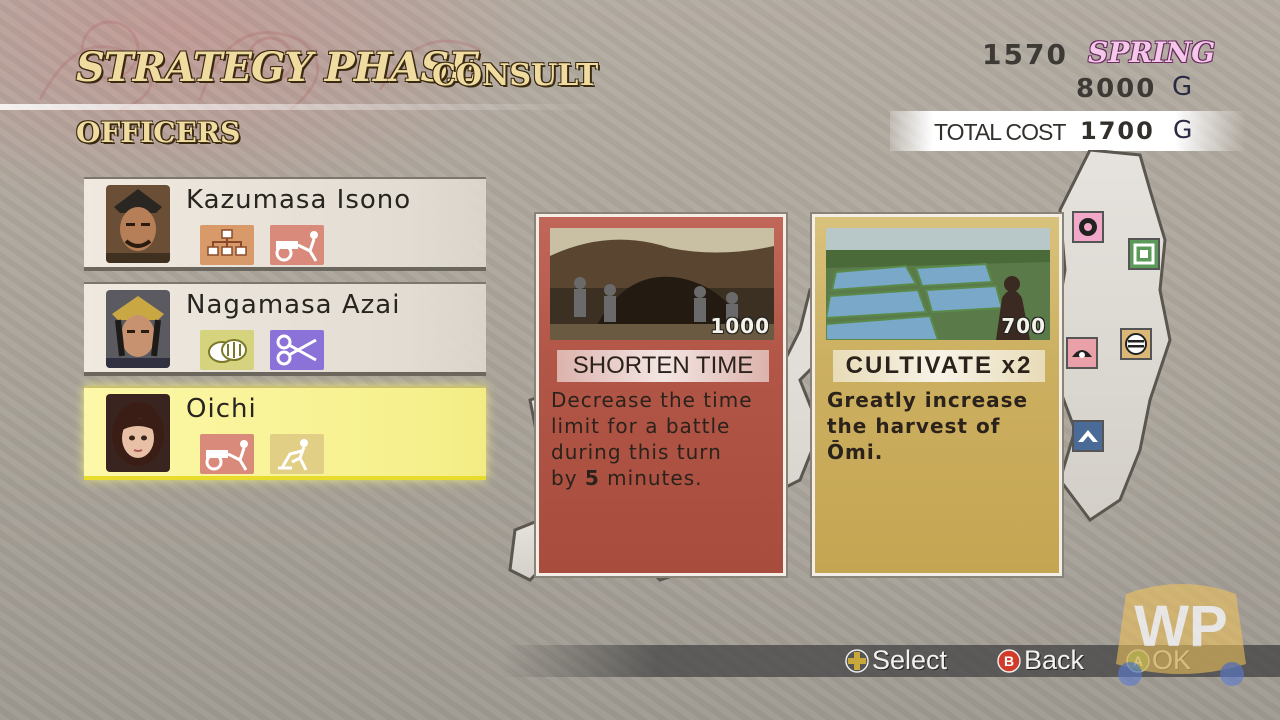 This screenshot has width=1280, height=720. What do you see at coordinates (1144, 254) in the screenshot?
I see `map-clan-marker-green` at bounding box center [1144, 254].